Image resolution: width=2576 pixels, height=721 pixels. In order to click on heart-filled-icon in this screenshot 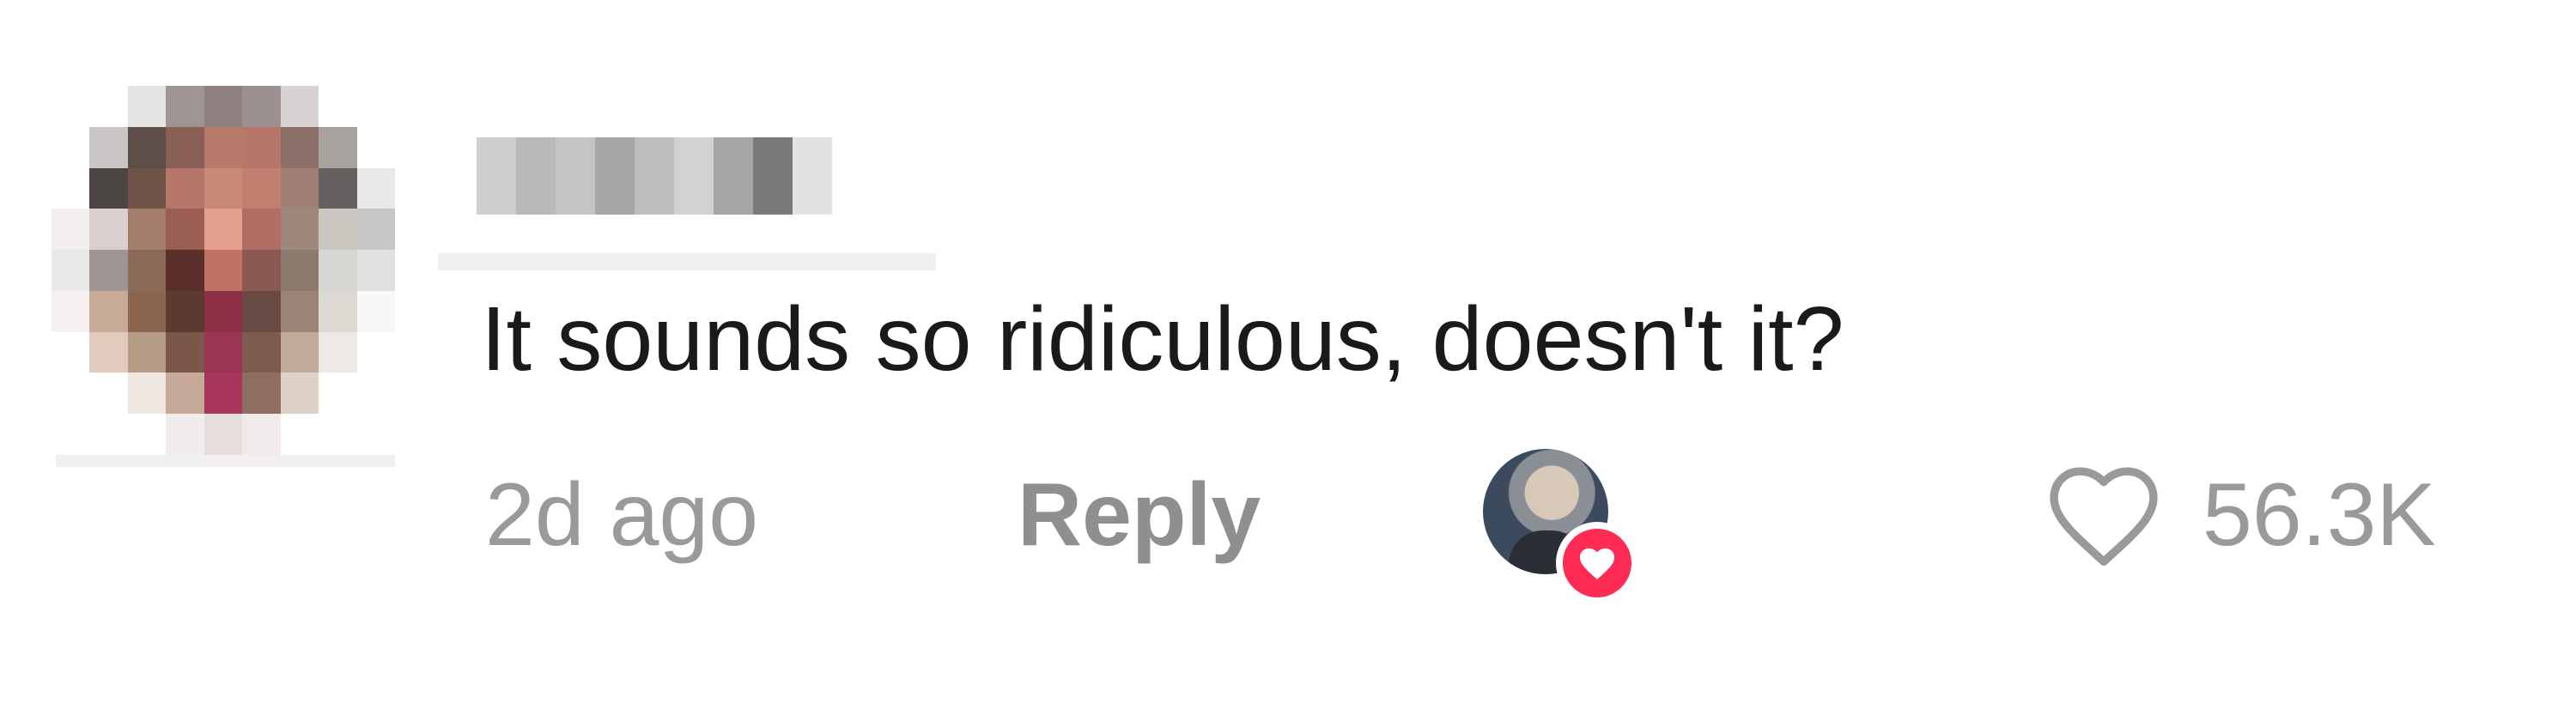, I will do `click(1597, 564)`.